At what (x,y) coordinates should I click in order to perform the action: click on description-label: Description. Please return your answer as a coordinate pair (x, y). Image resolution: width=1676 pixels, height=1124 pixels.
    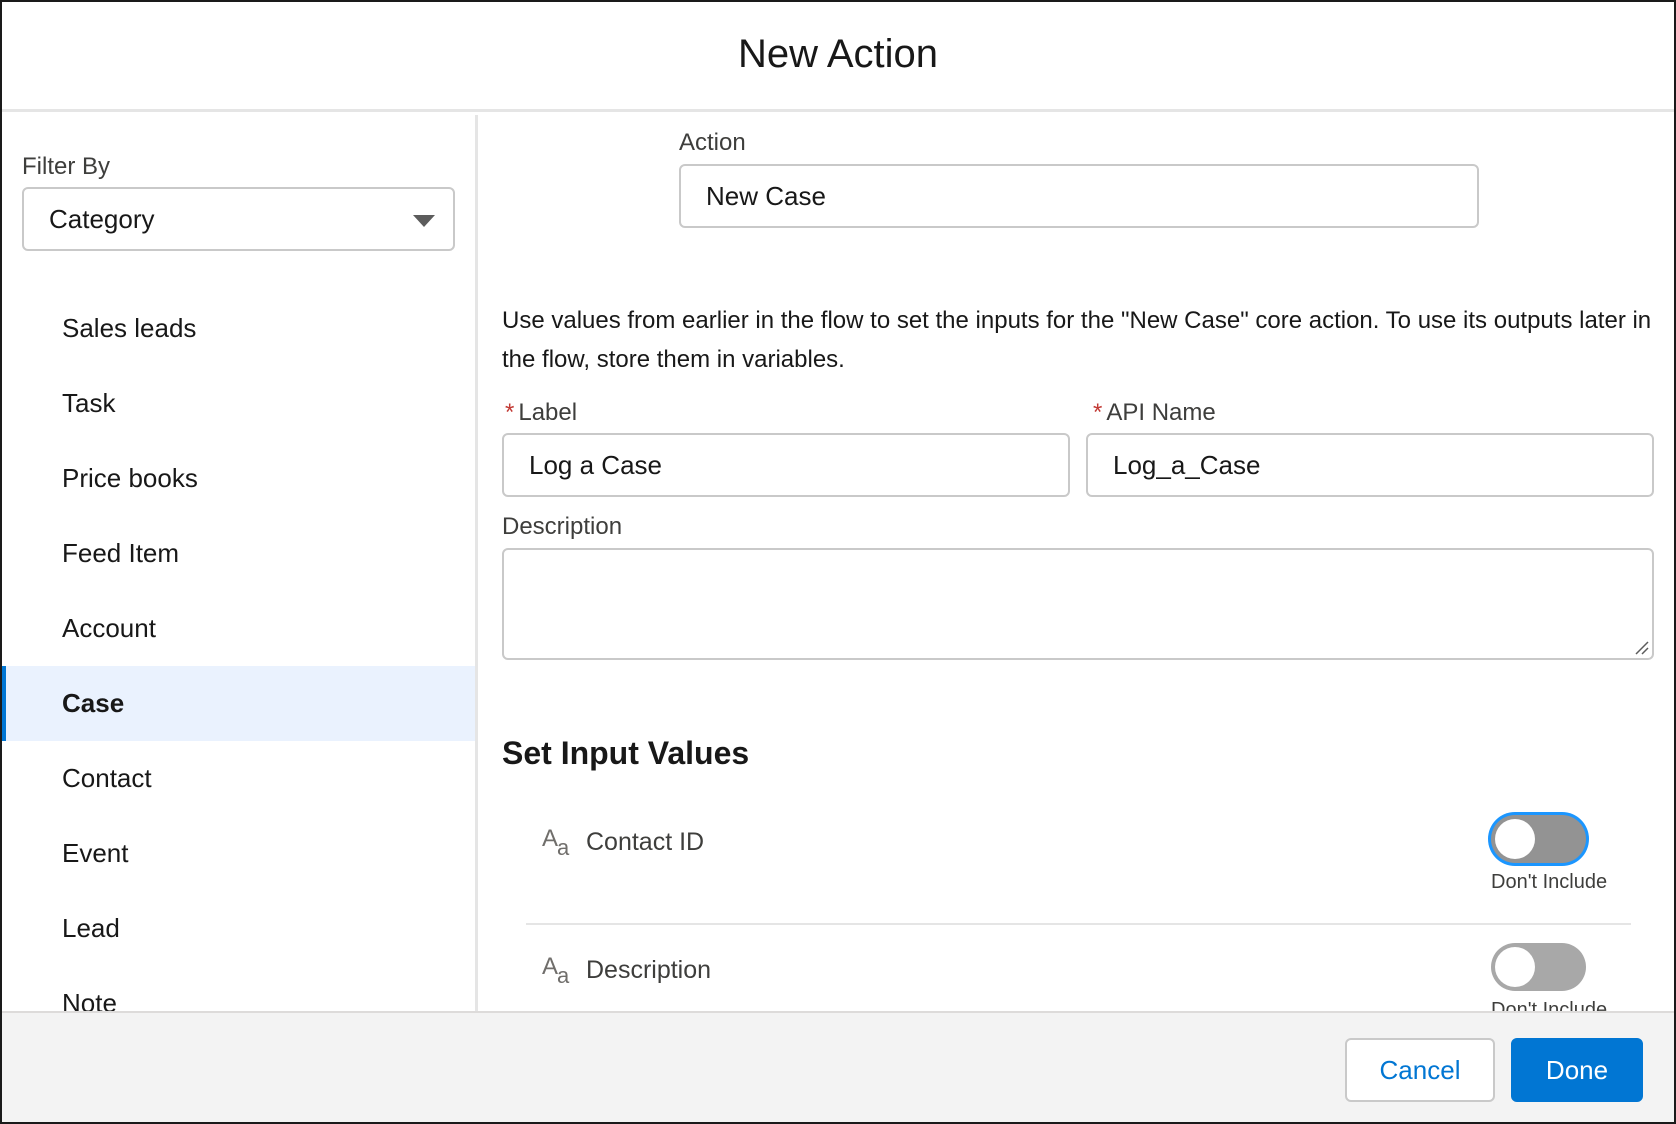
    Looking at the image, I should click on (562, 526).